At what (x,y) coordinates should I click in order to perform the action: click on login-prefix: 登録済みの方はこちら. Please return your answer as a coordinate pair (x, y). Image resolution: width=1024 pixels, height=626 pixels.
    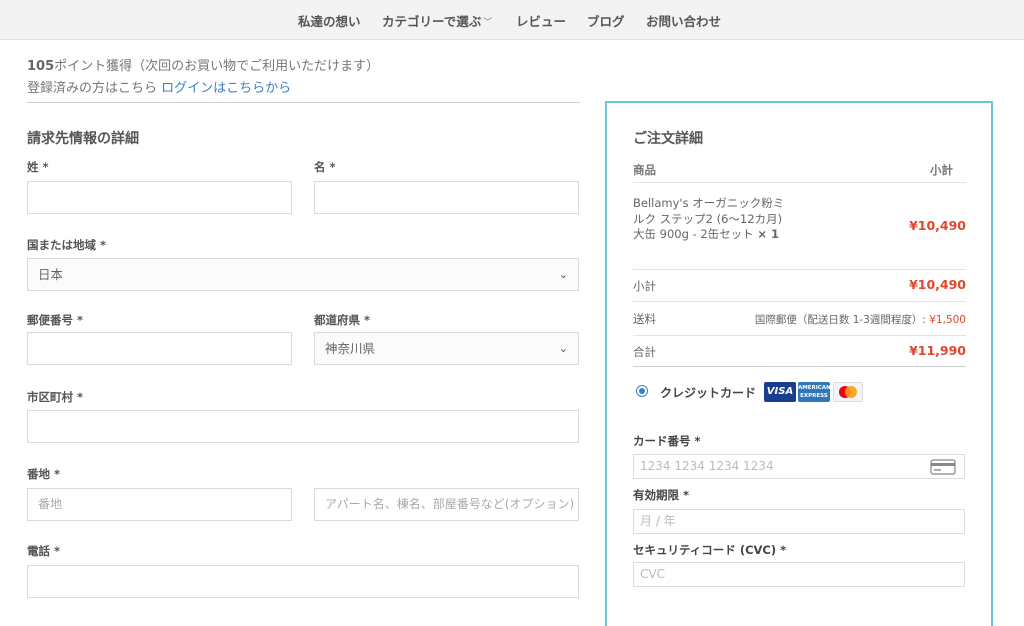
    Looking at the image, I should click on (92, 88).